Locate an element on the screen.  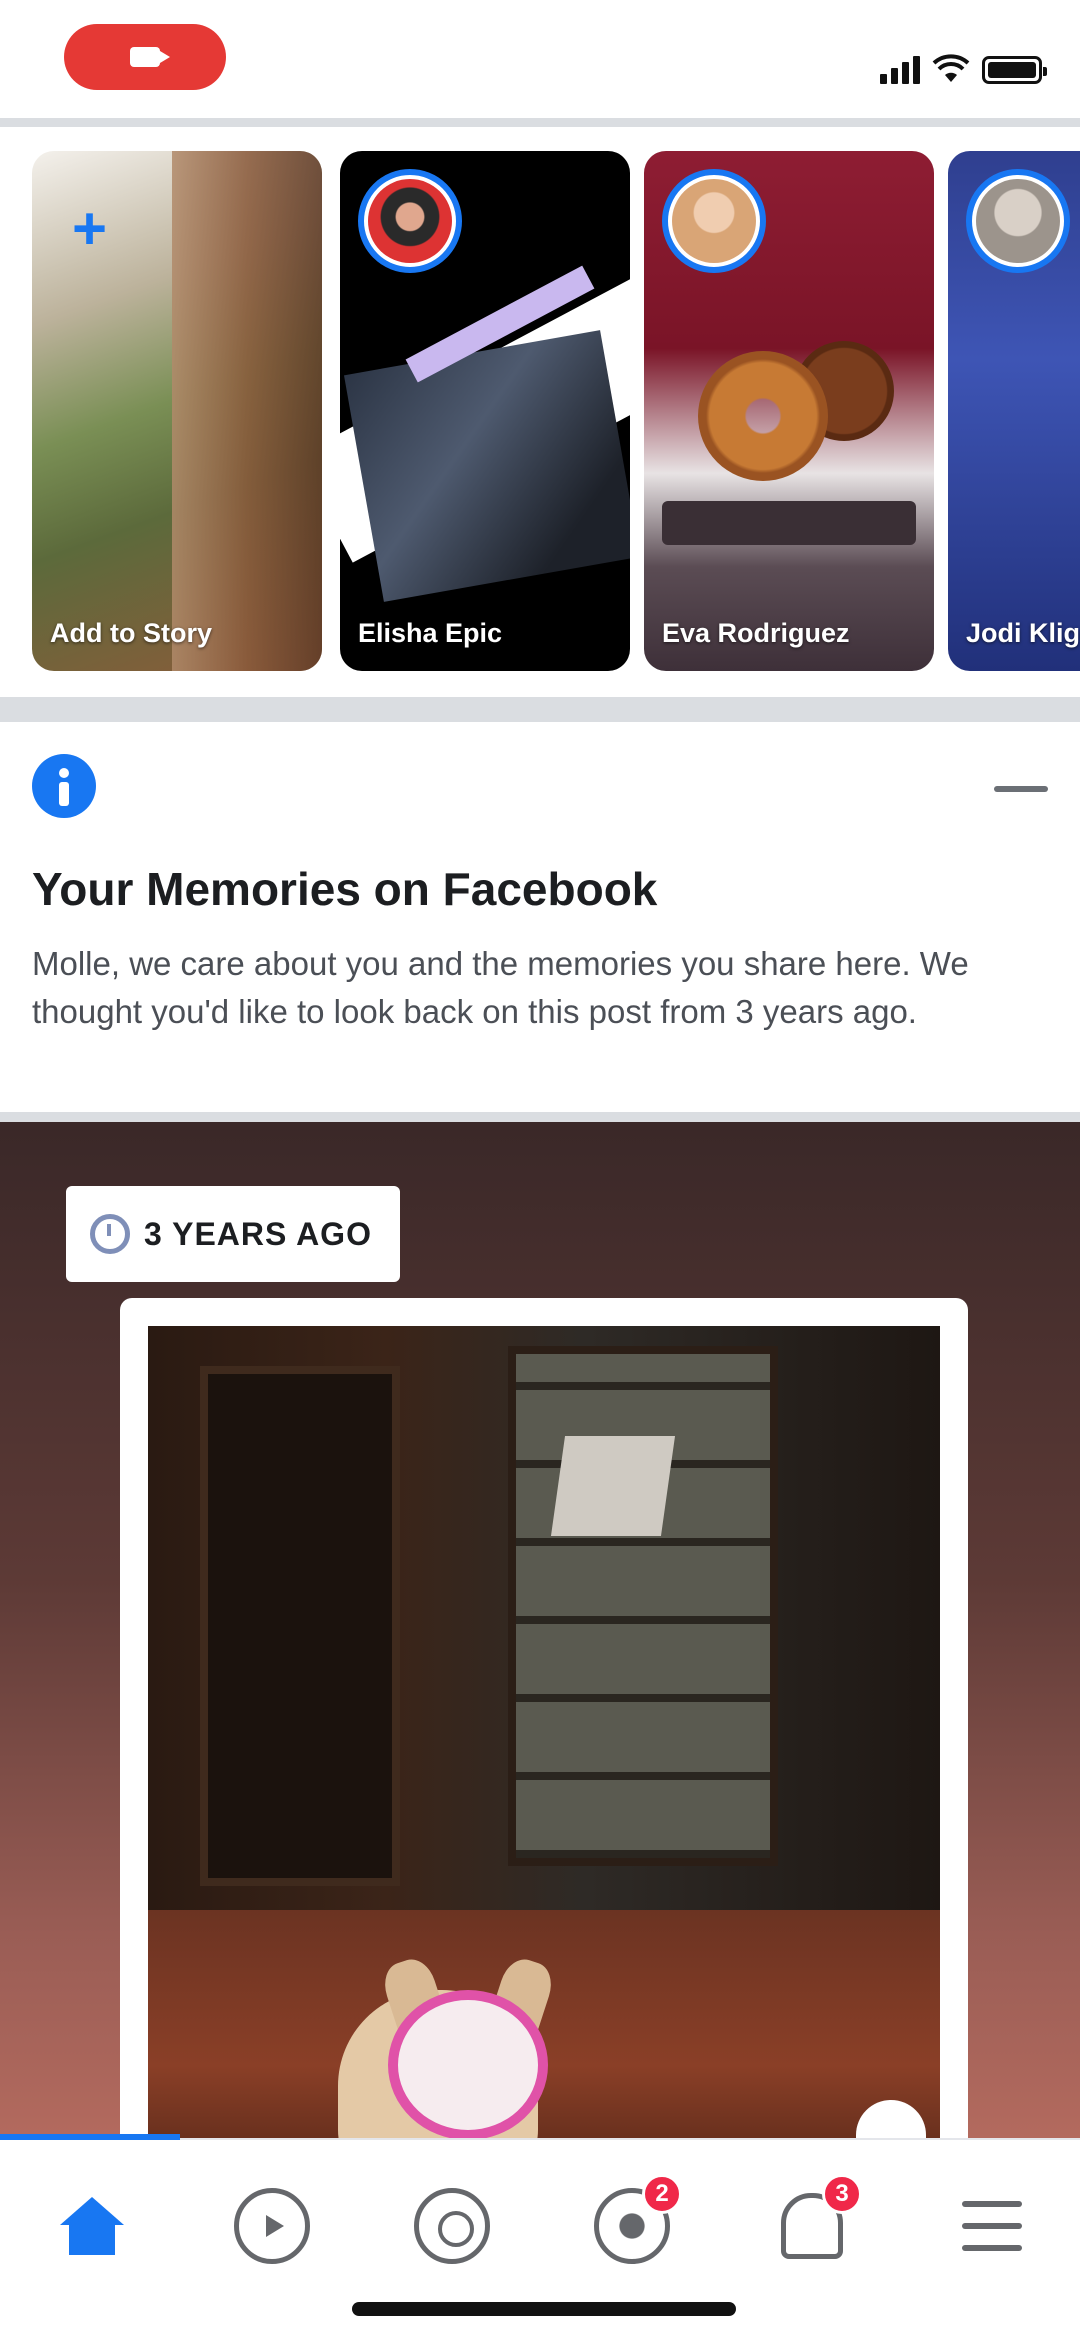
story-label: Elisha Epic is located at coordinates (430, 633).